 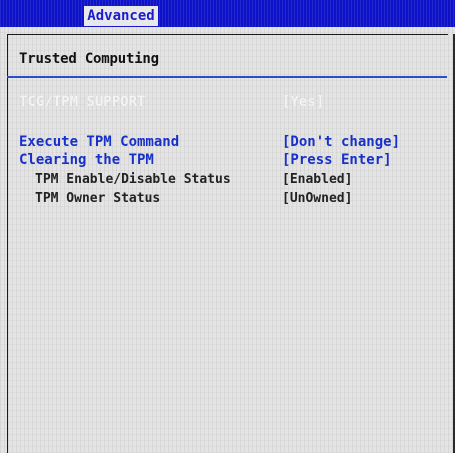 What do you see at coordinates (317, 198) in the screenshot?
I see `setting-value: [UnOwned]` at bounding box center [317, 198].